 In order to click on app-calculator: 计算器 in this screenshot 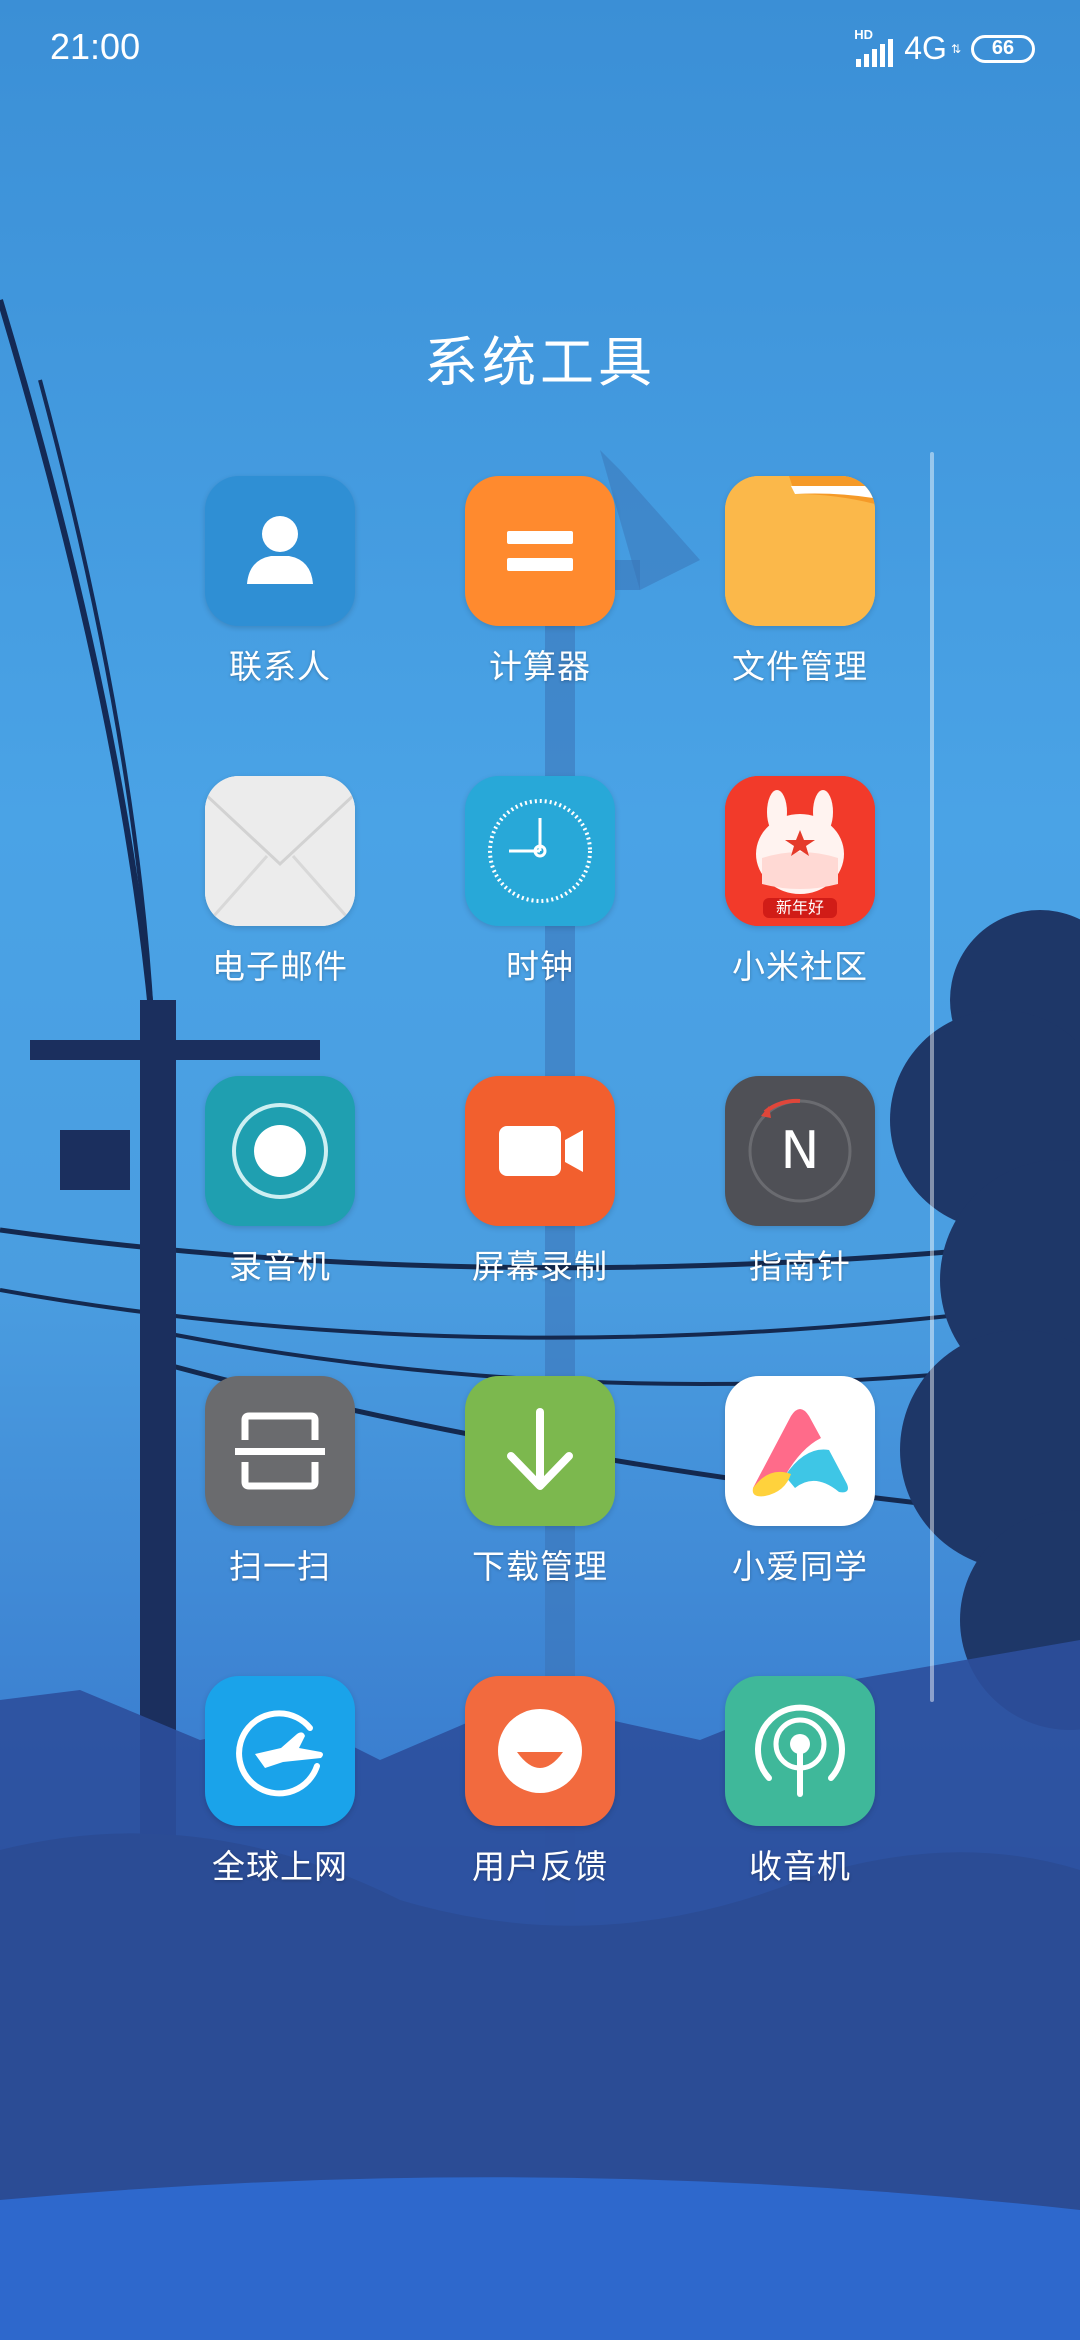, I will do `click(540, 626)`.